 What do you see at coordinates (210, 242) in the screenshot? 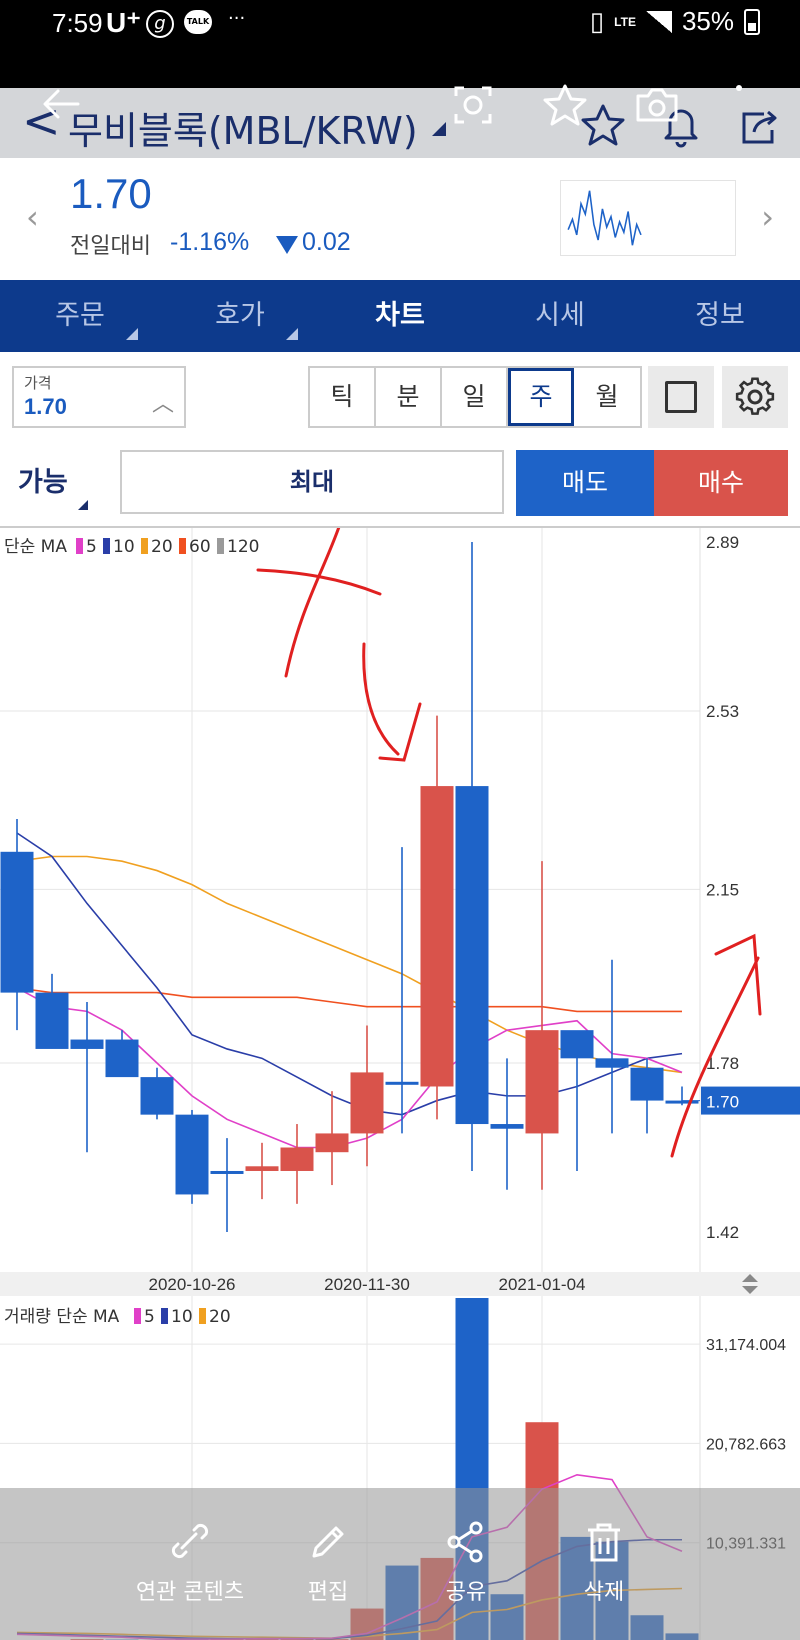
I see `change-percent: -1.16%` at bounding box center [210, 242].